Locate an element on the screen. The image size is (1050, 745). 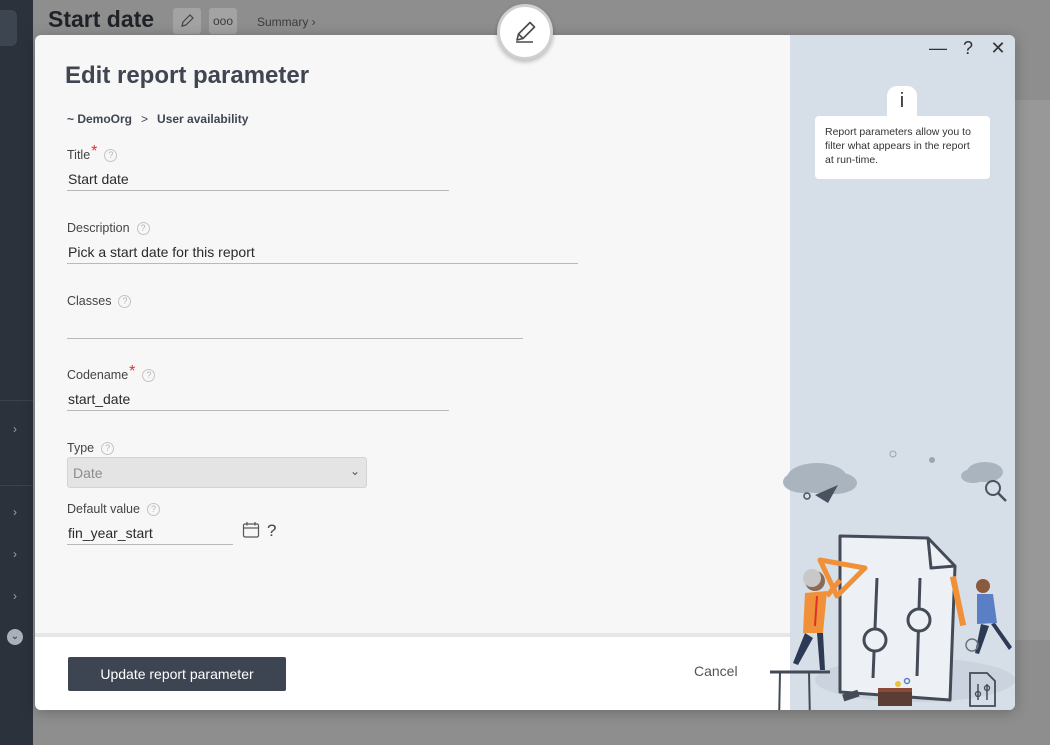
background-breadcrumb: Summary › is located at coordinates (286, 22).